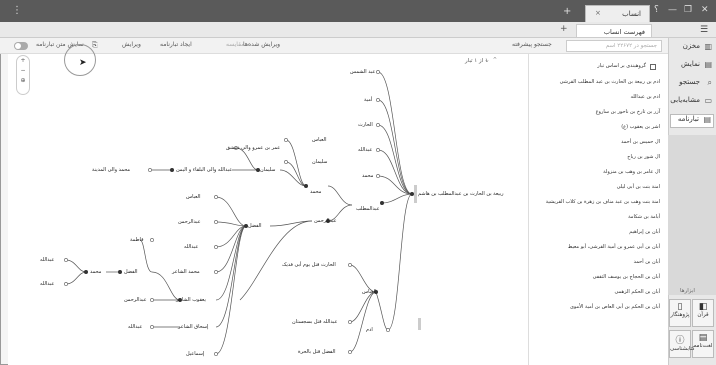 The height and width of the screenshot is (365, 716). Describe the element at coordinates (638, 187) in the screenshot. I see `list-item: امنة بنت بن أبی لیلی` at that location.